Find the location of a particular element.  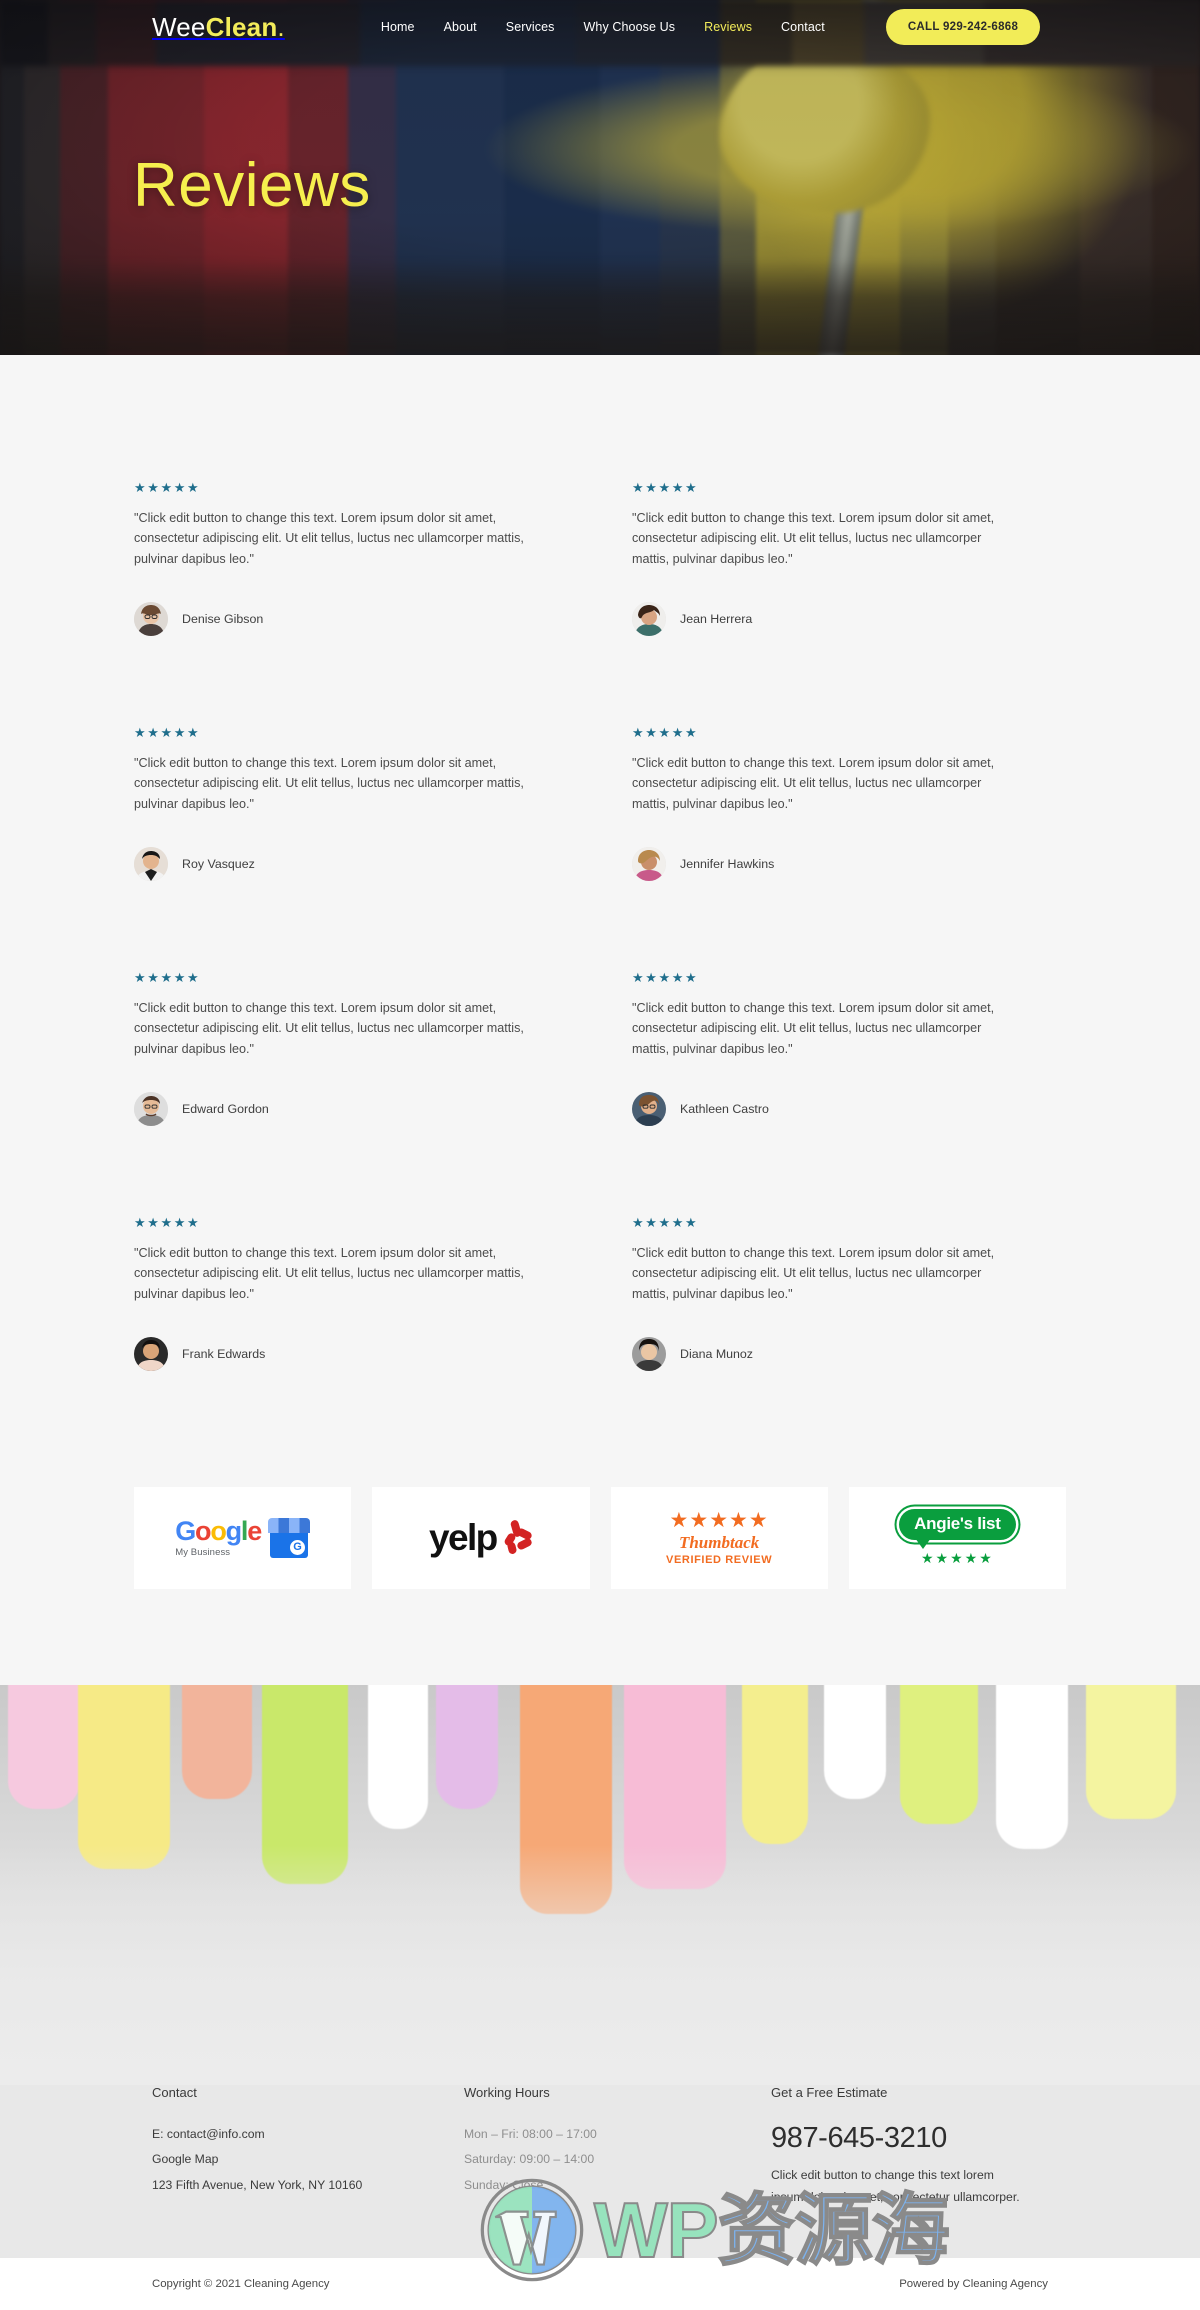

google-wordmark: Google is located at coordinates (218, 1531).